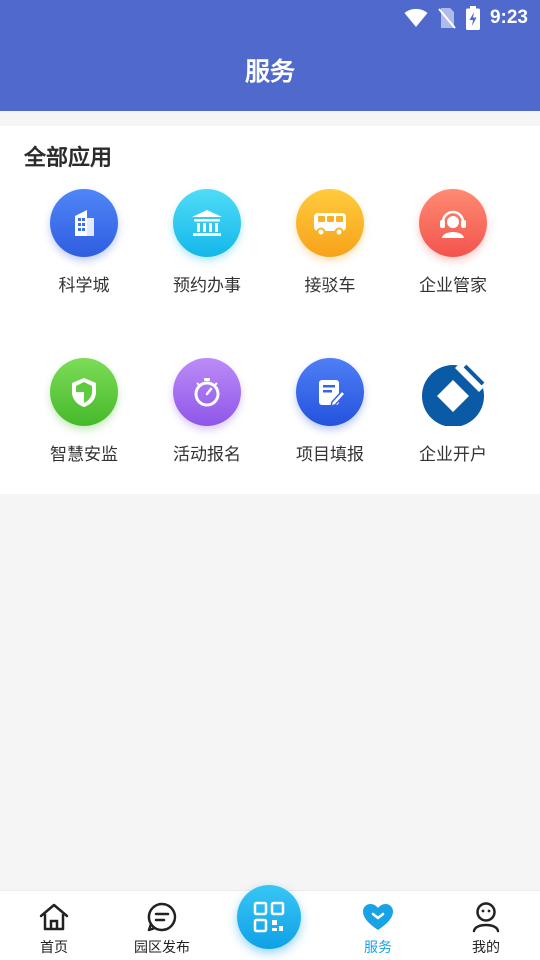 The image size is (540, 960). Describe the element at coordinates (330, 455) in the screenshot. I see `app-label: 项目填报` at that location.